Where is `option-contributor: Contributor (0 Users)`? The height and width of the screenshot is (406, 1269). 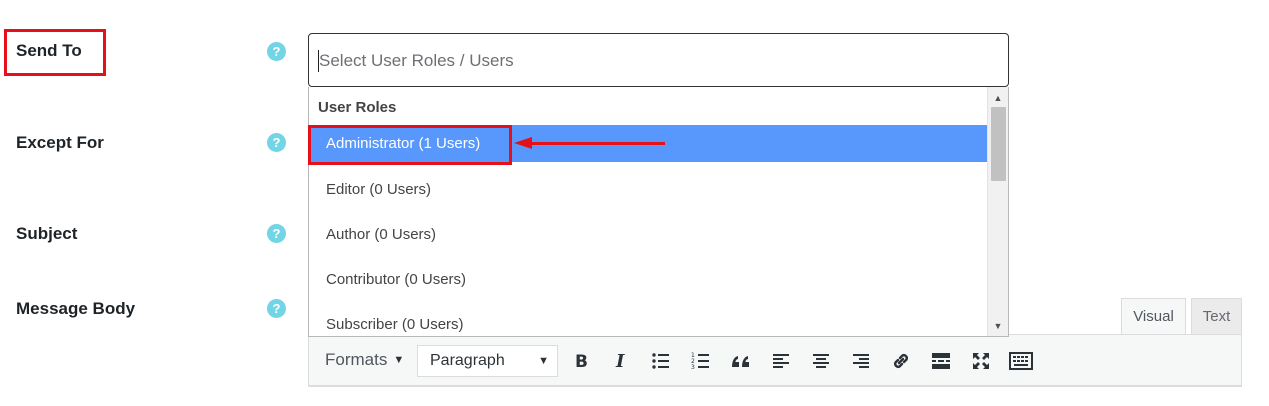
option-contributor: Contributor (0 Users) is located at coordinates (648, 279).